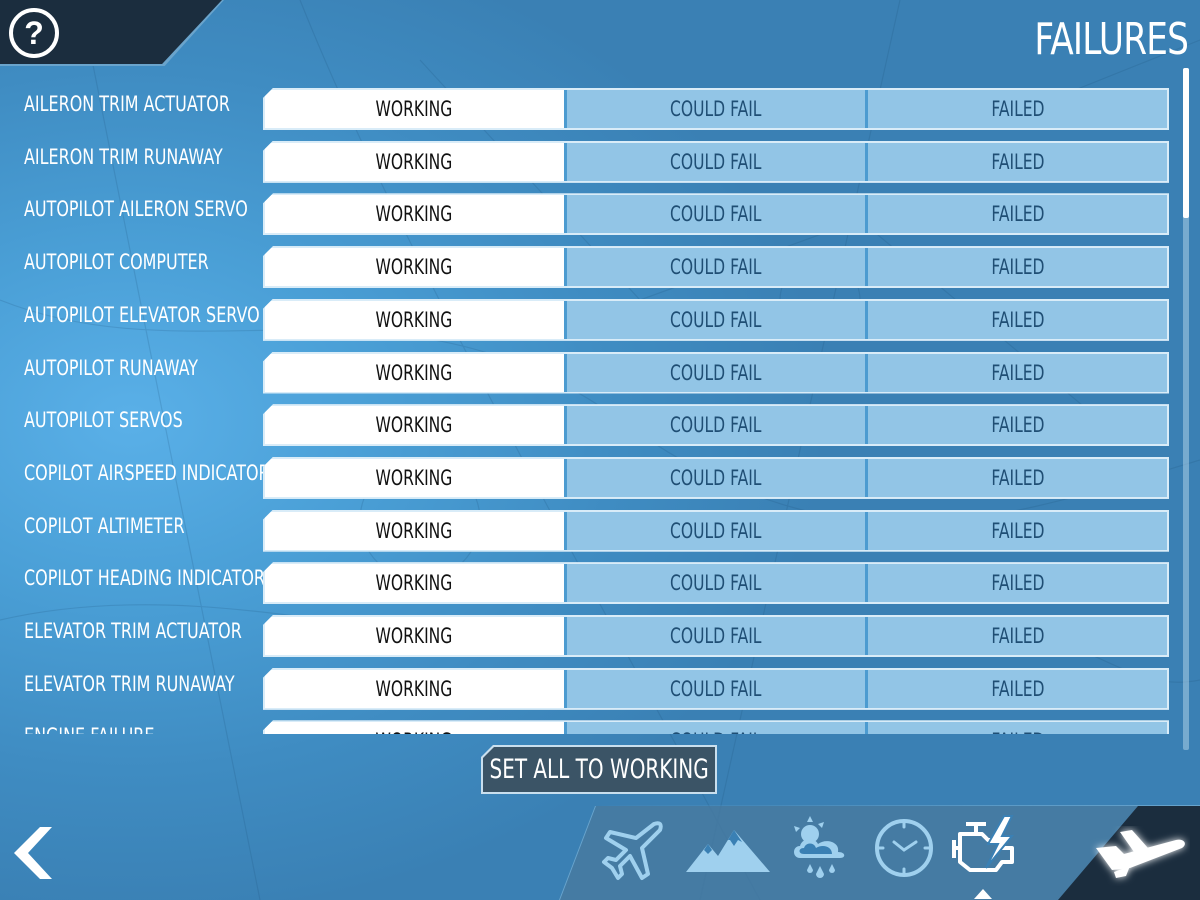 This screenshot has width=1200, height=900. I want to click on fly-button, so click(1140, 856).